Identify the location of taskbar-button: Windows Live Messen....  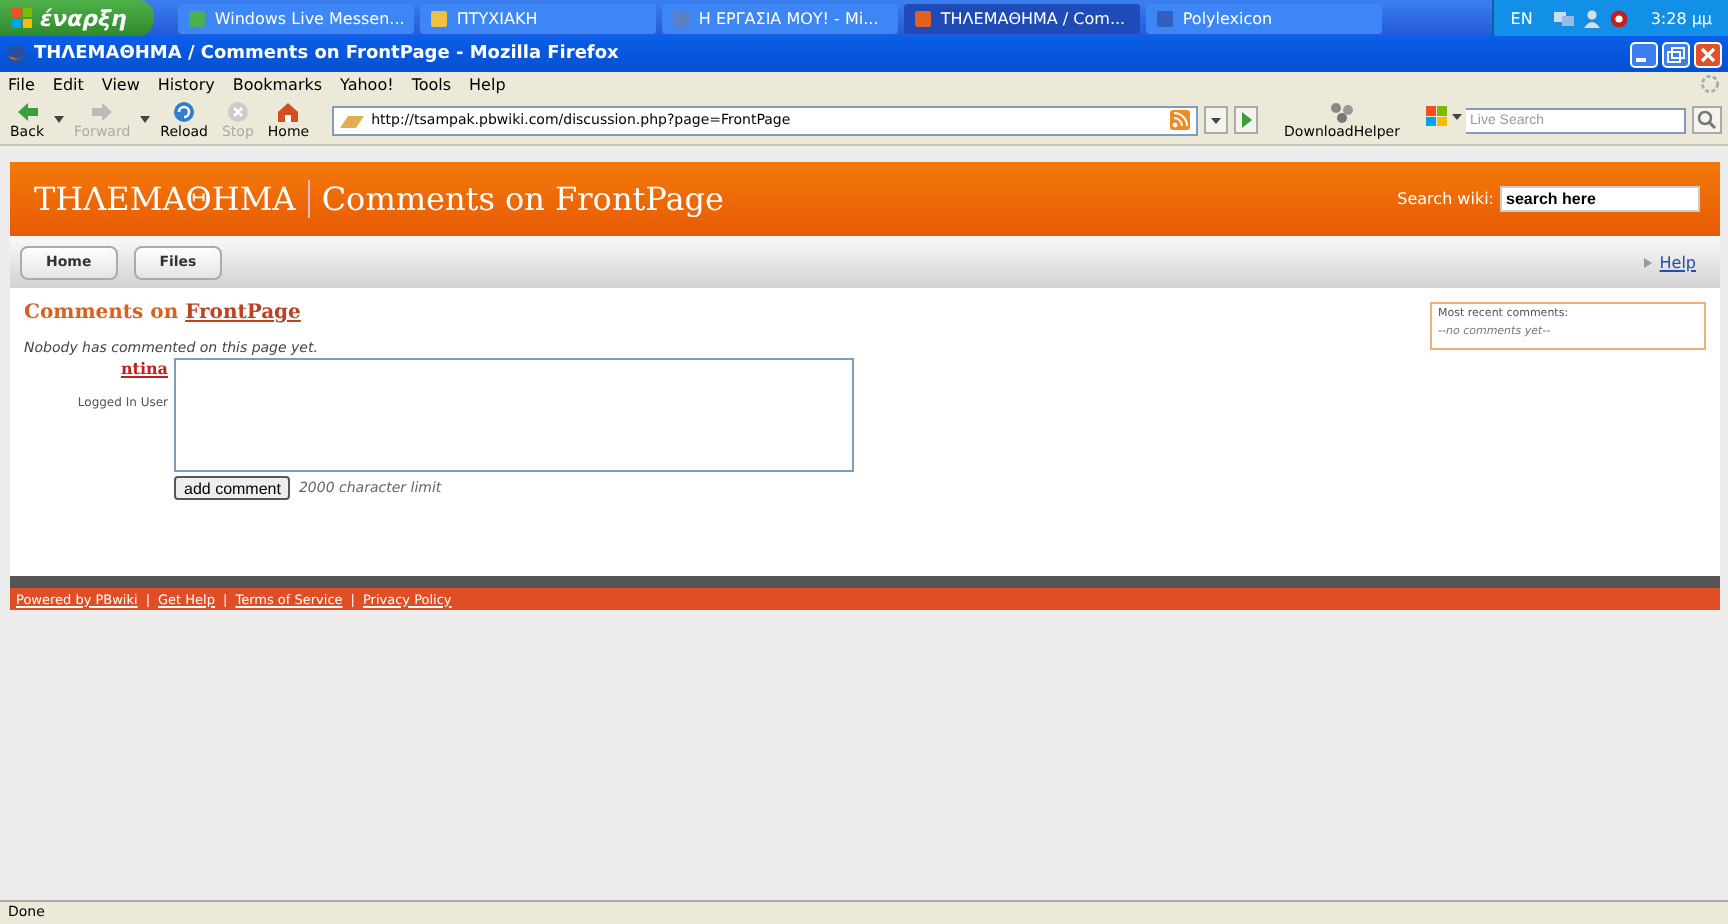
(296, 18).